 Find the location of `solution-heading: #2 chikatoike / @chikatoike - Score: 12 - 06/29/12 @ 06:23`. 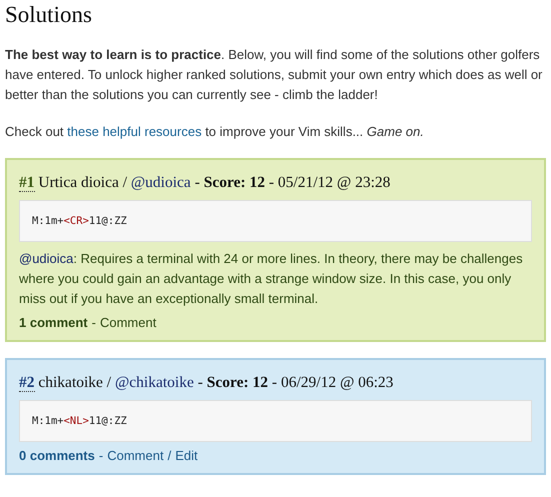

solution-heading: #2 chikatoike / @chikatoike - Score: 12 - 06/29/12 @ 06:23 is located at coordinates (206, 383).